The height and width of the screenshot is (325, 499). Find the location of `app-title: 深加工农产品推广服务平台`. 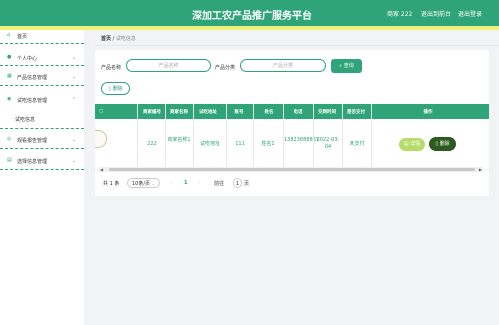

app-title: 深加工农产品推广服务平台 is located at coordinates (252, 16).